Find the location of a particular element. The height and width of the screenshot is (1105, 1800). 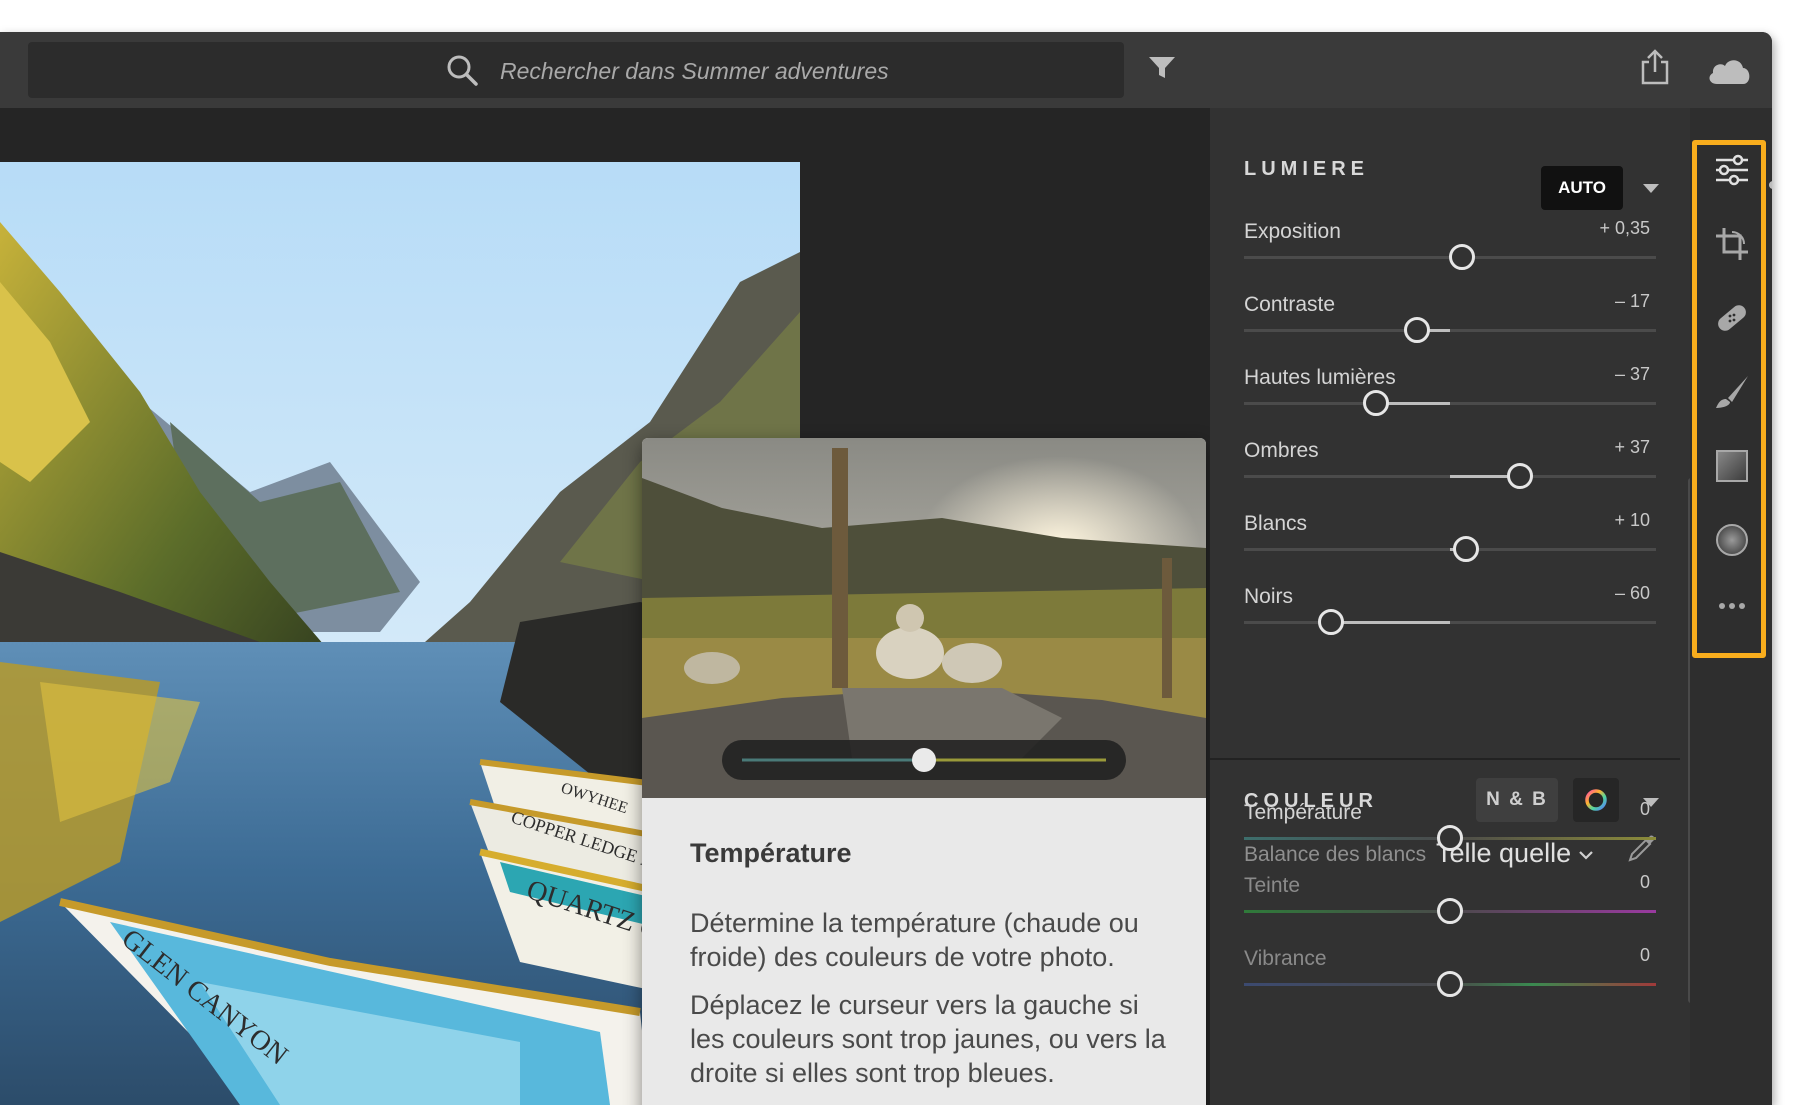

light-slider-label: Noirs is located at coordinates (1269, 596).